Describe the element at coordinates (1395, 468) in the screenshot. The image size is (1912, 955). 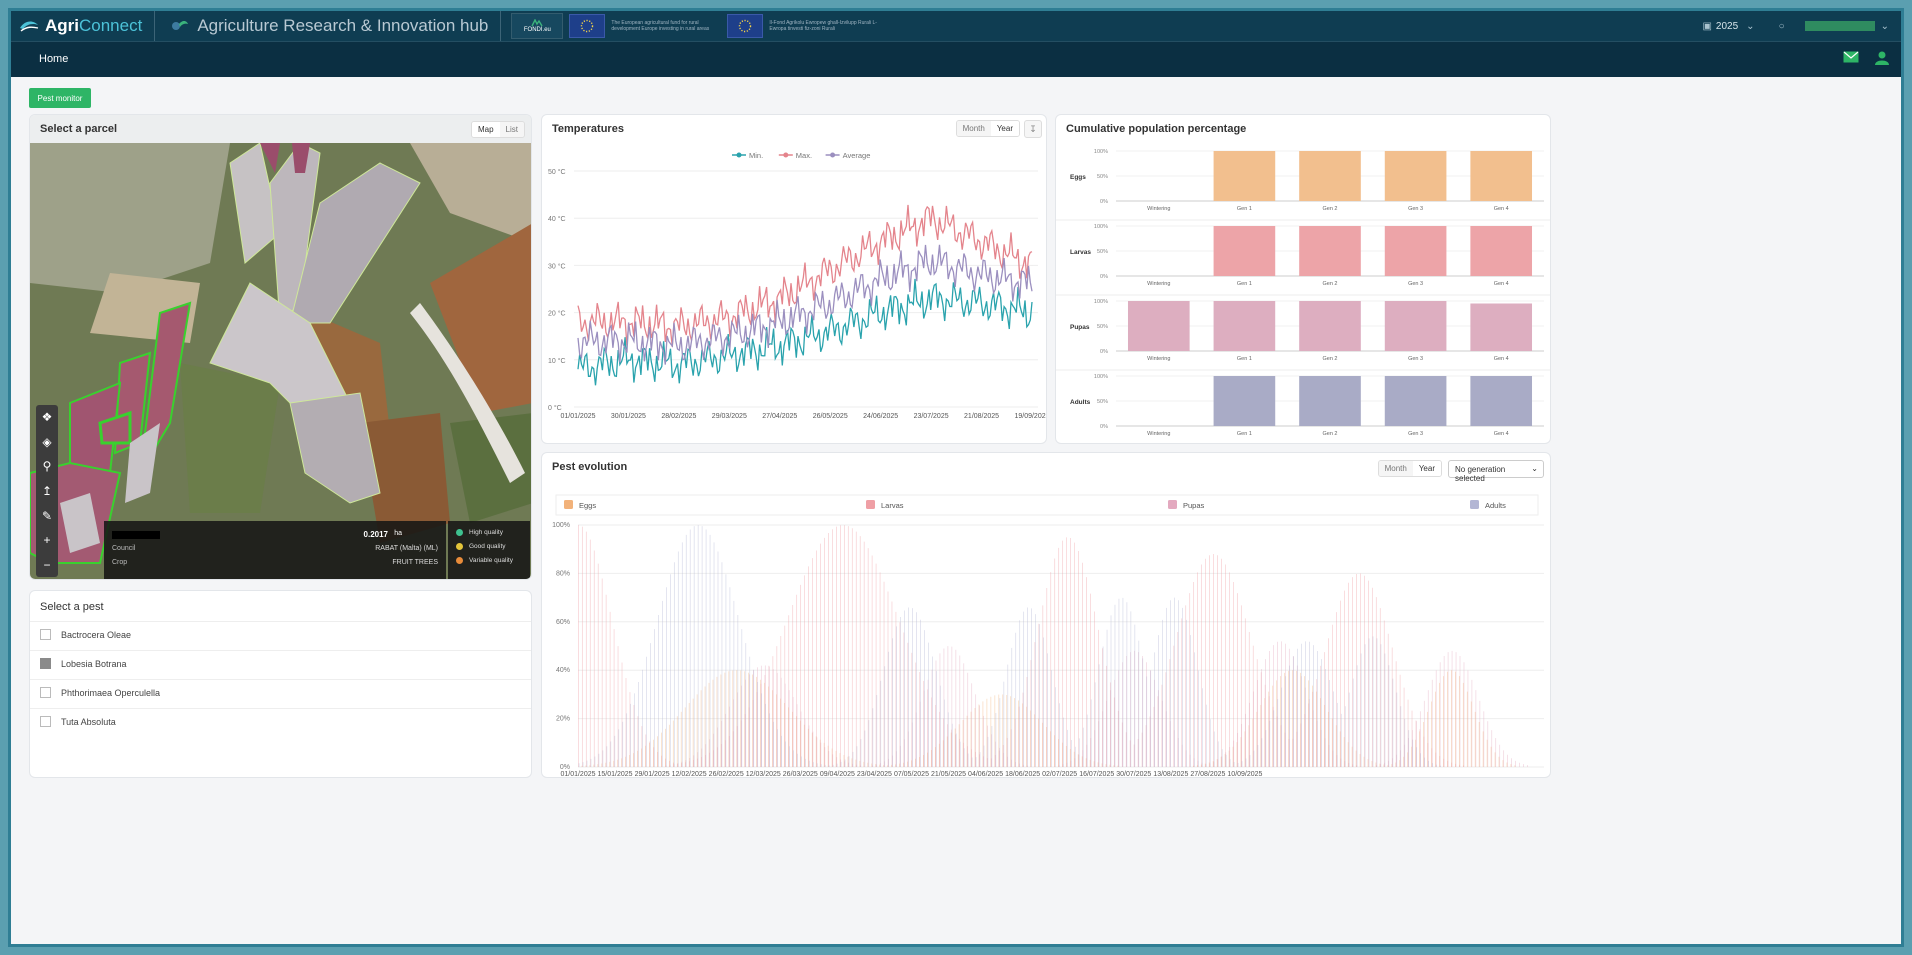
I see `evolution-month-button: Month` at that location.